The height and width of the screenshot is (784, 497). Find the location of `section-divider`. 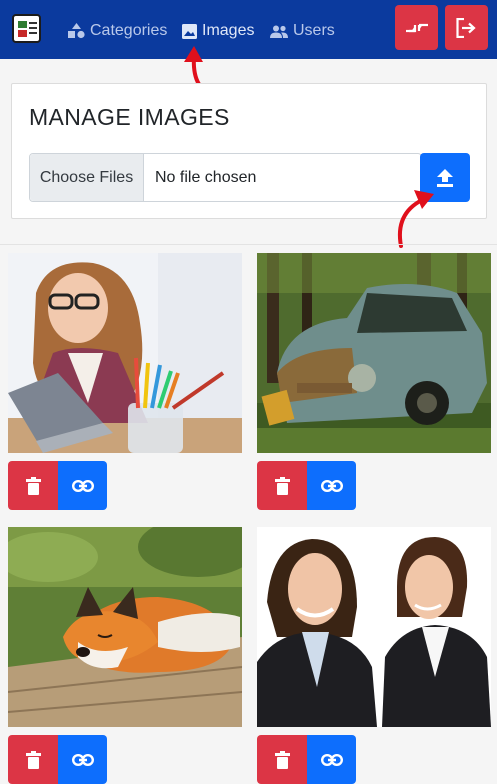

section-divider is located at coordinates (248, 244).